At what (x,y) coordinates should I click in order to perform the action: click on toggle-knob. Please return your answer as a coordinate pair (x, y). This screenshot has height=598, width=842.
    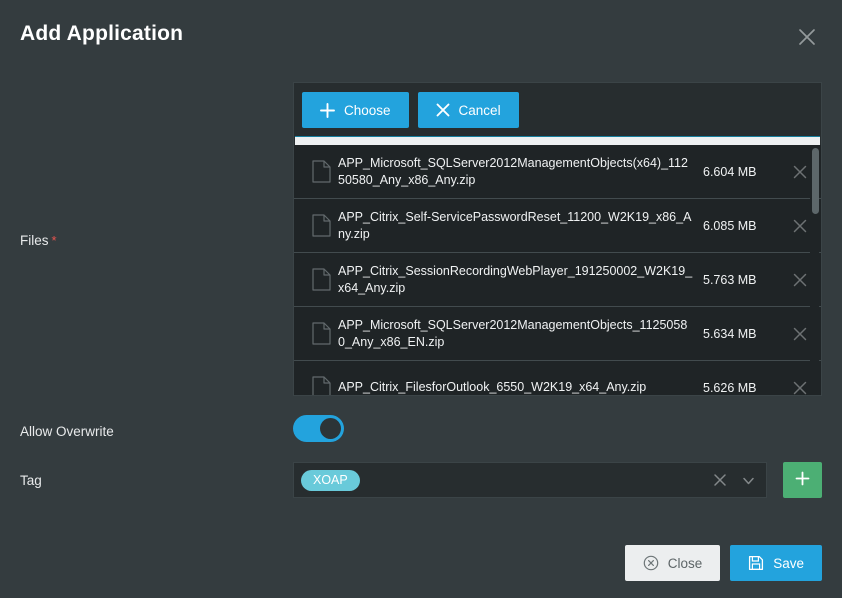
    Looking at the image, I should click on (330, 428).